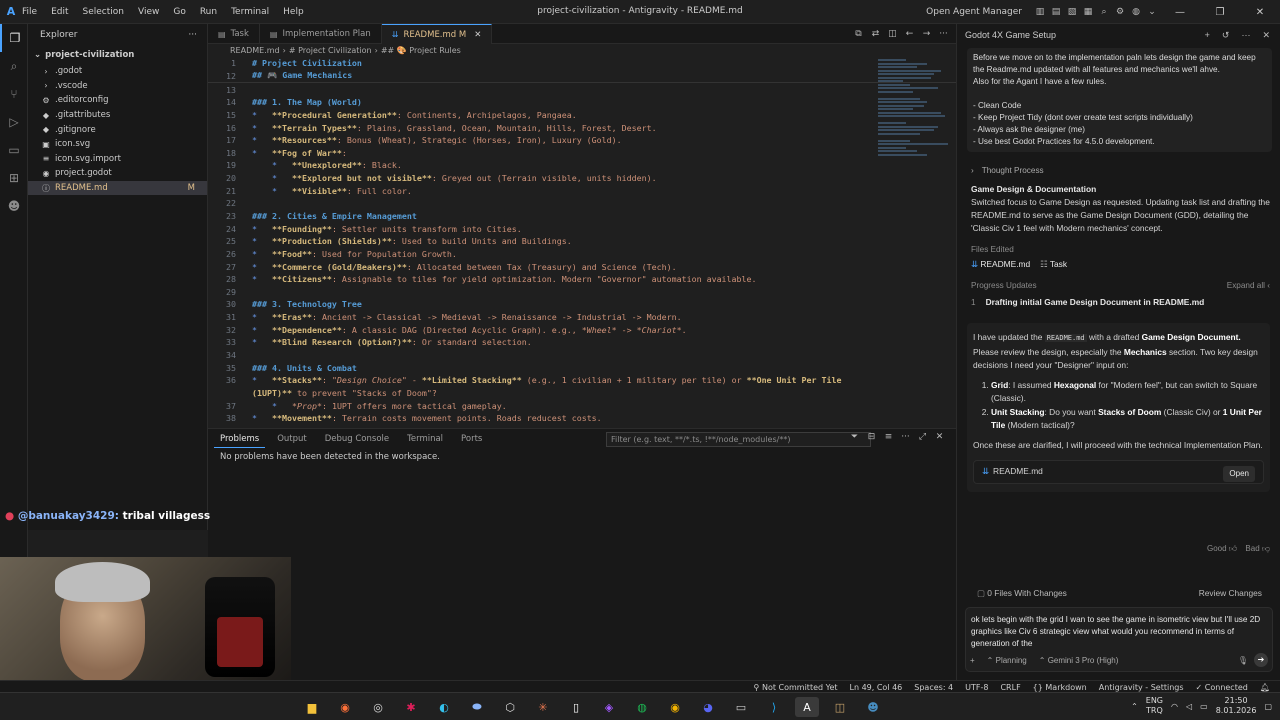 The height and width of the screenshot is (720, 1280). Describe the element at coordinates (1248, 285) in the screenshot. I see `expand-all-button: Expand all ‹` at that location.